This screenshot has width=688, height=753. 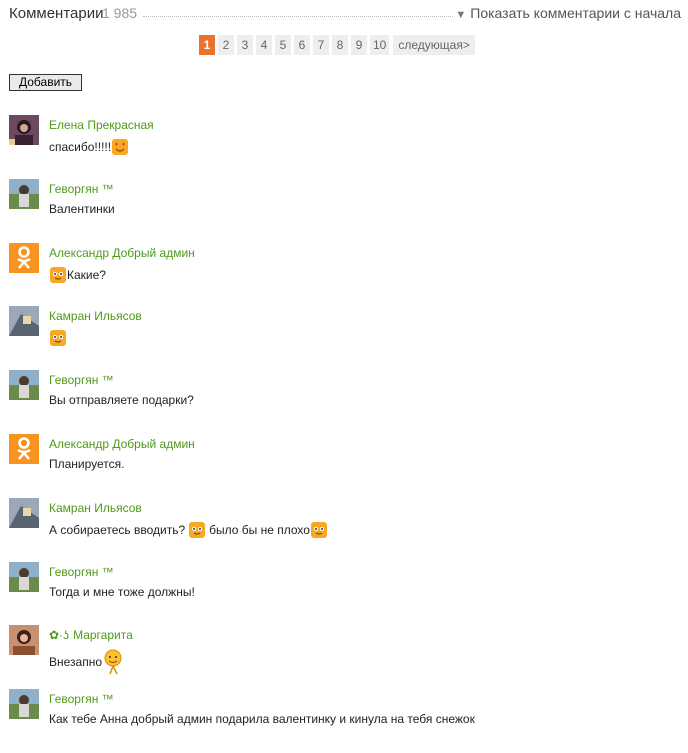 I want to click on comment-body: спасибо!!!!!, so click(x=80, y=147).